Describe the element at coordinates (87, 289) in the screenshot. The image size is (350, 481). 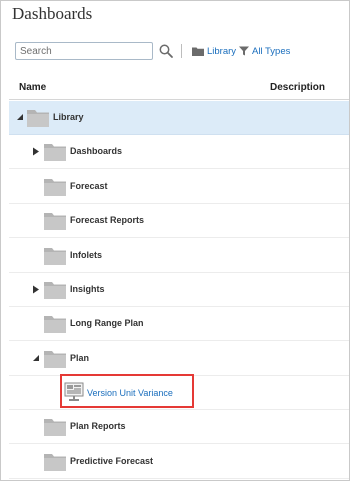
I see `tree-item-label: Insights` at that location.